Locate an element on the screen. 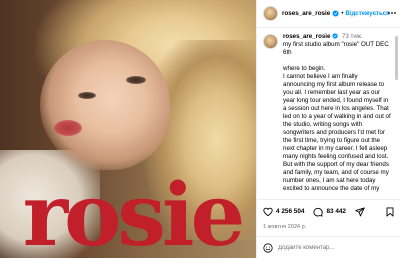 This screenshot has width=400, height=258. share-action is located at coordinates (360, 211).